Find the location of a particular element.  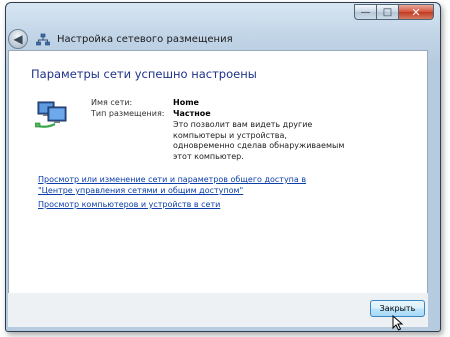

location-type-label: Тип размещения: is located at coordinates (128, 113).